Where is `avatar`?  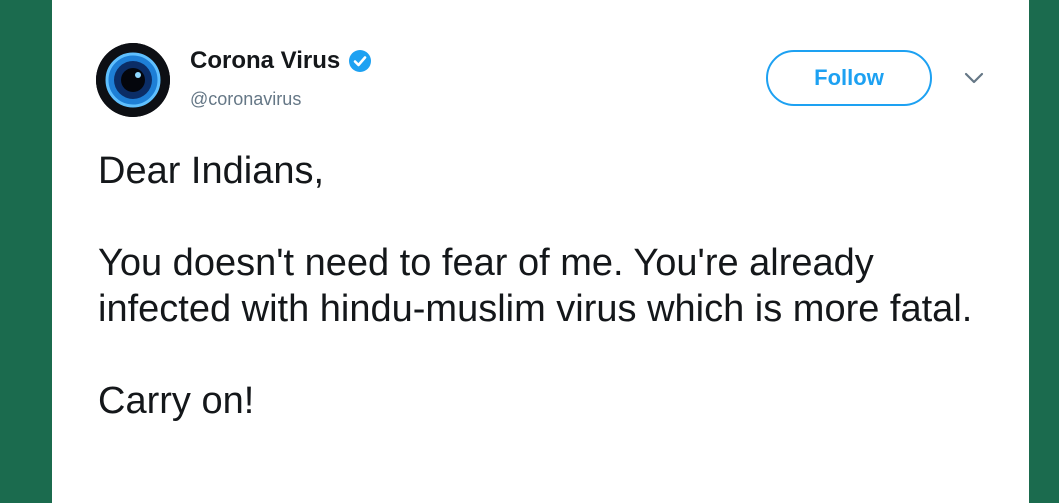
avatar is located at coordinates (133, 80).